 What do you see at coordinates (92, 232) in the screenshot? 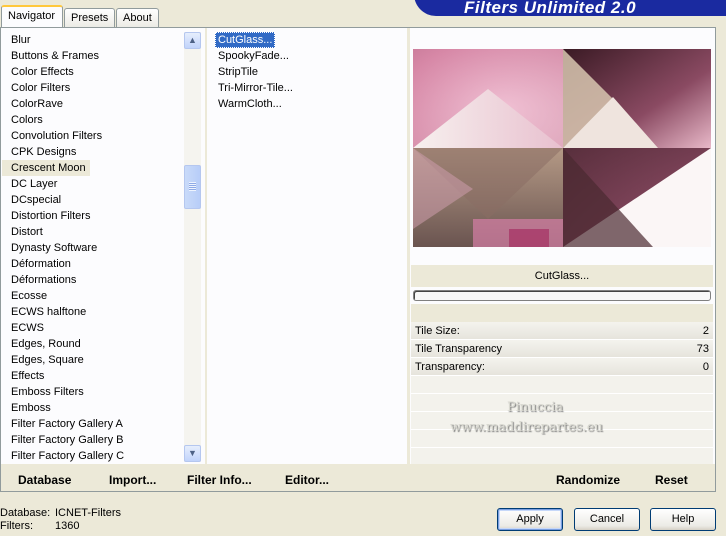
I see `category-item: Distort` at bounding box center [92, 232].